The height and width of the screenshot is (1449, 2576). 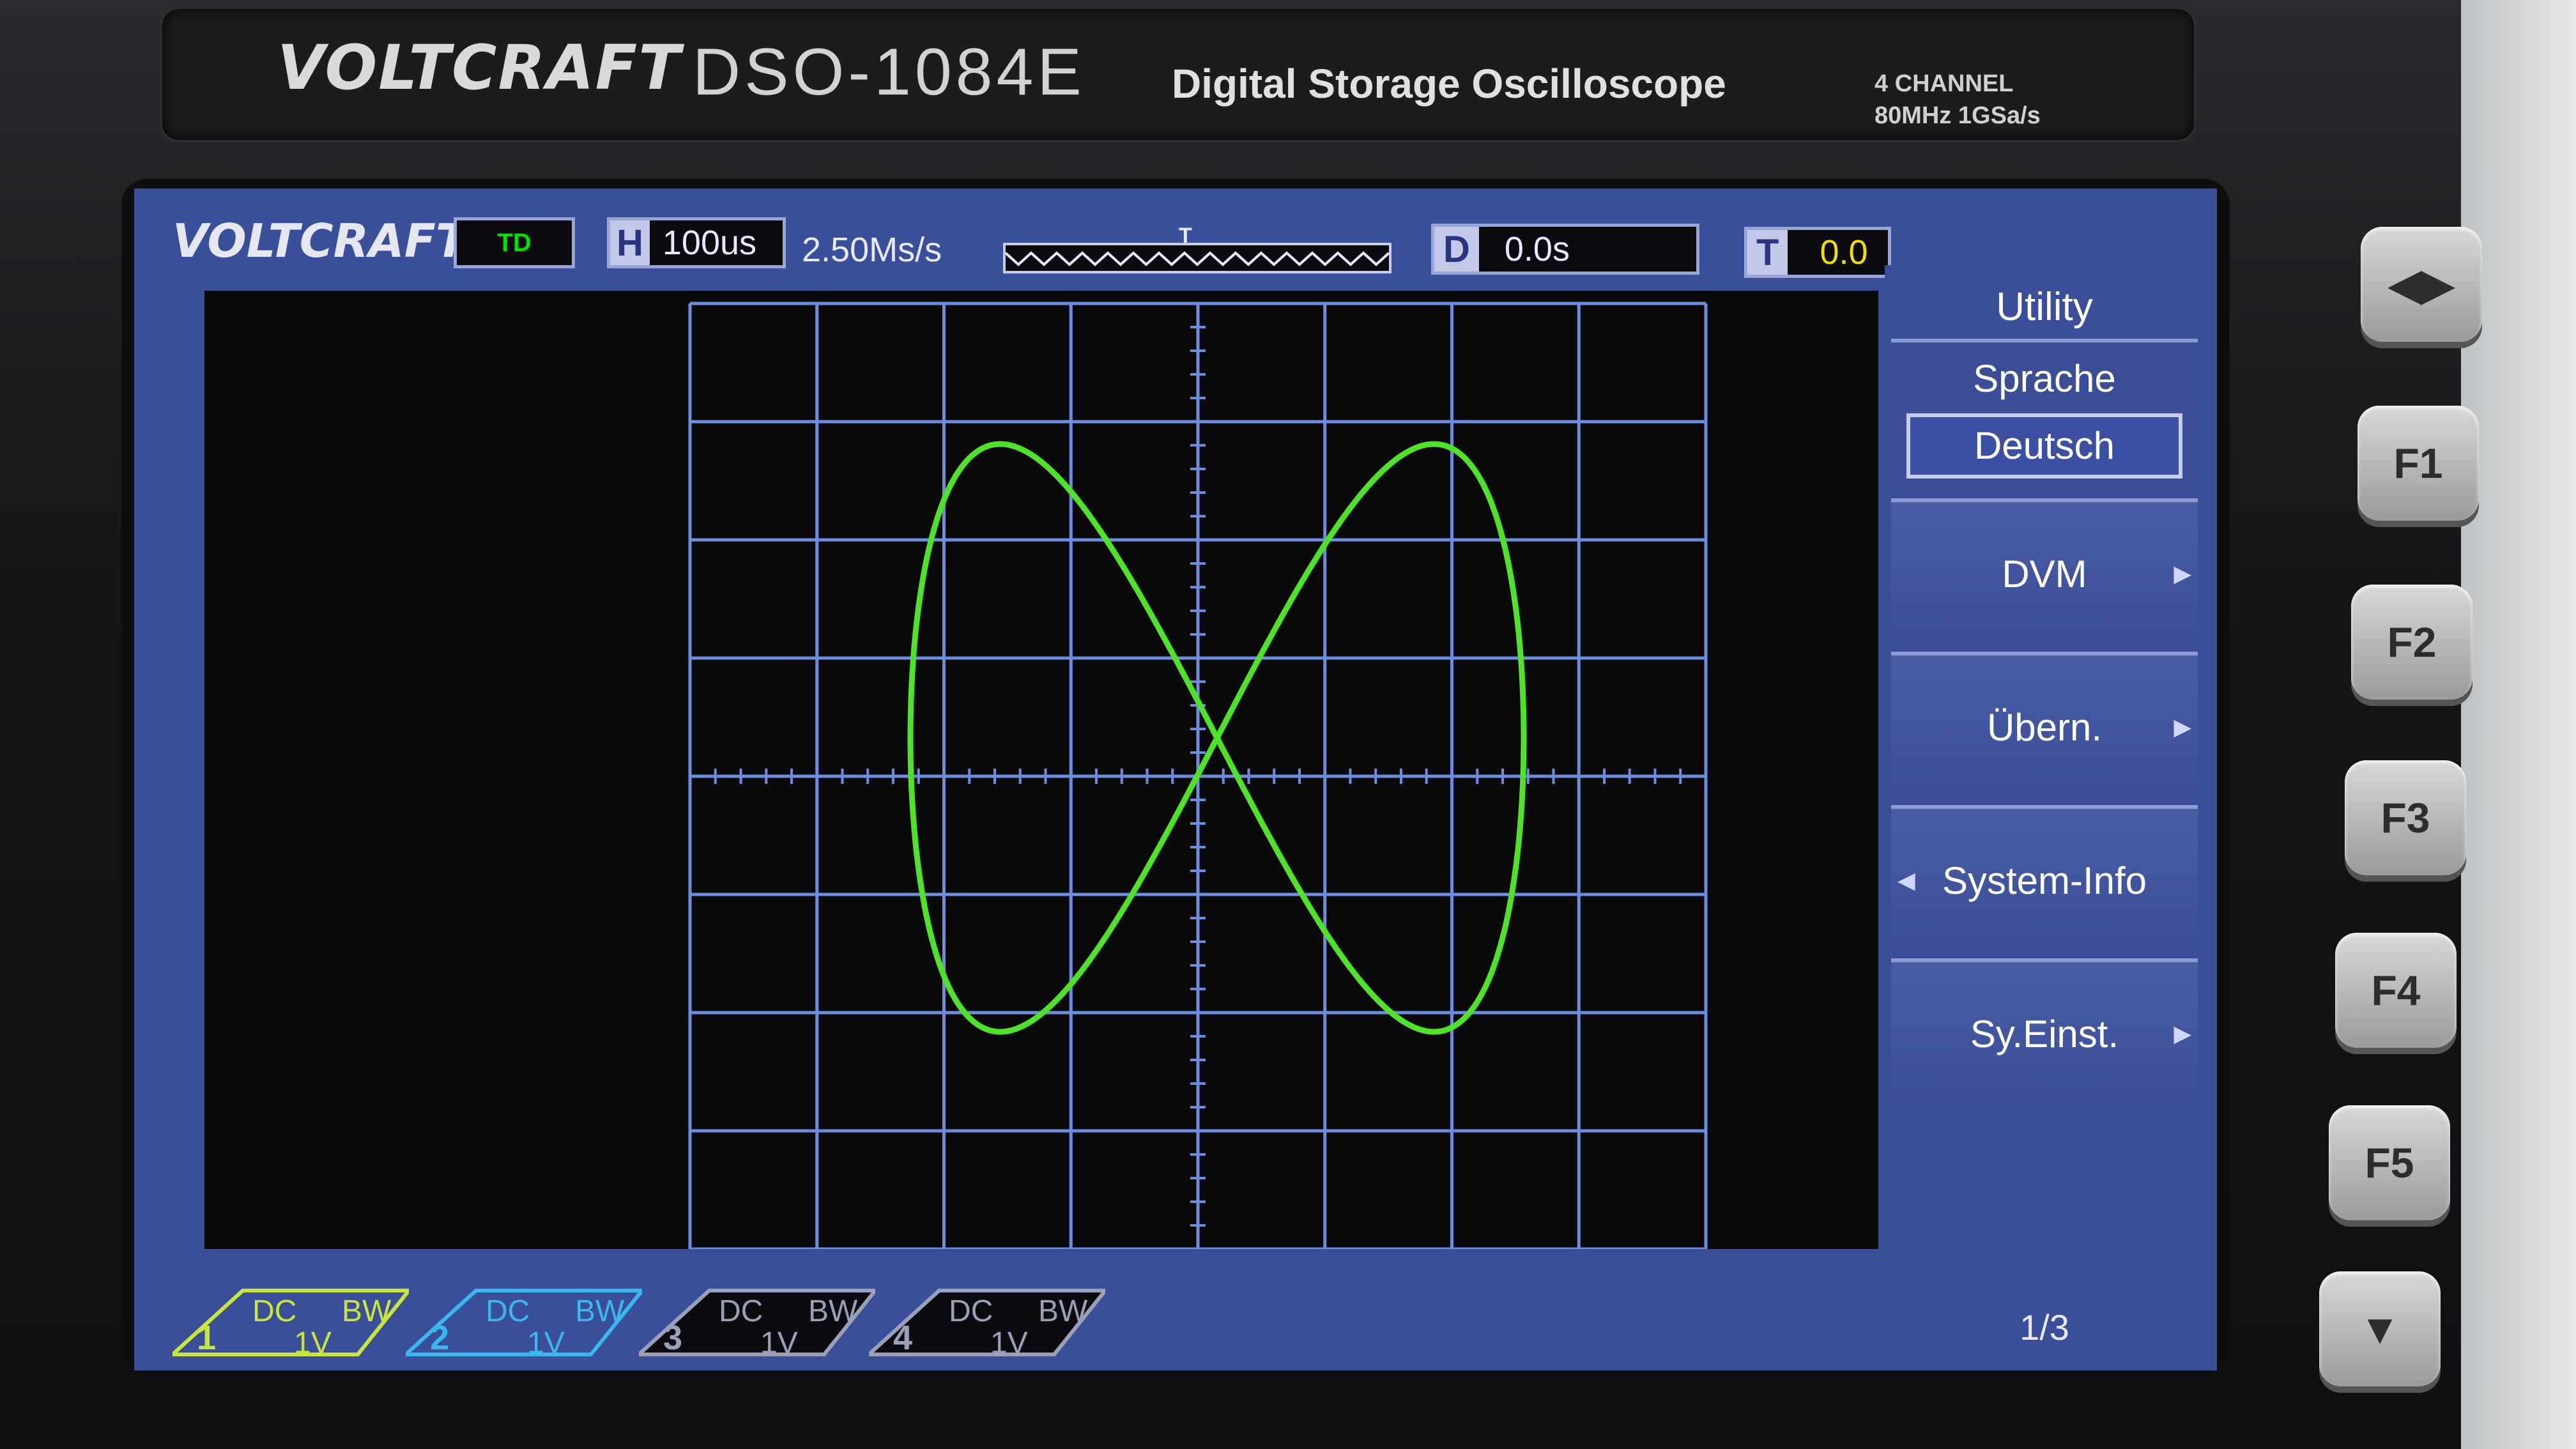 I want to click on menu-toggle-icon: ◀▶, so click(x=2421, y=284).